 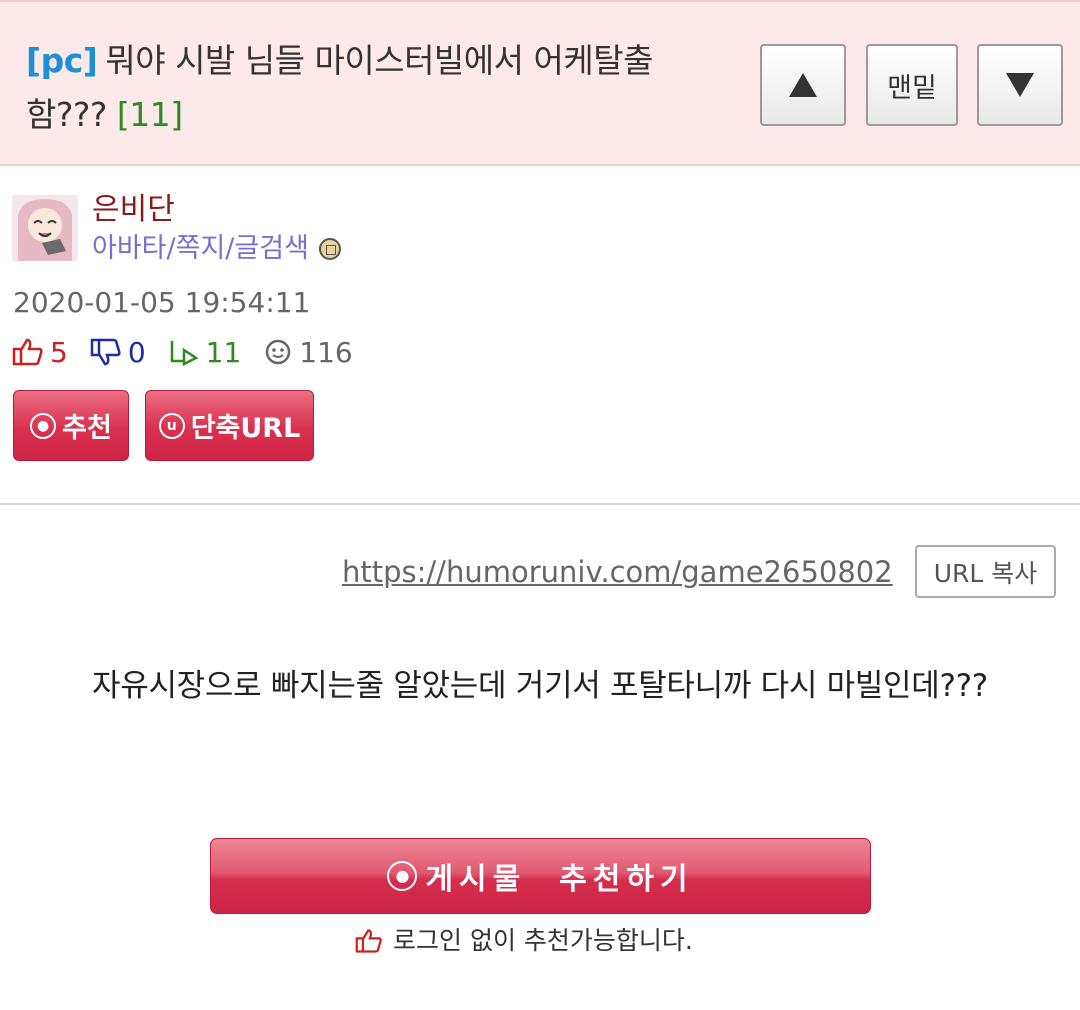 What do you see at coordinates (200, 249) in the screenshot?
I see `author-links-text: 아바타/쪽지/글검색` at bounding box center [200, 249].